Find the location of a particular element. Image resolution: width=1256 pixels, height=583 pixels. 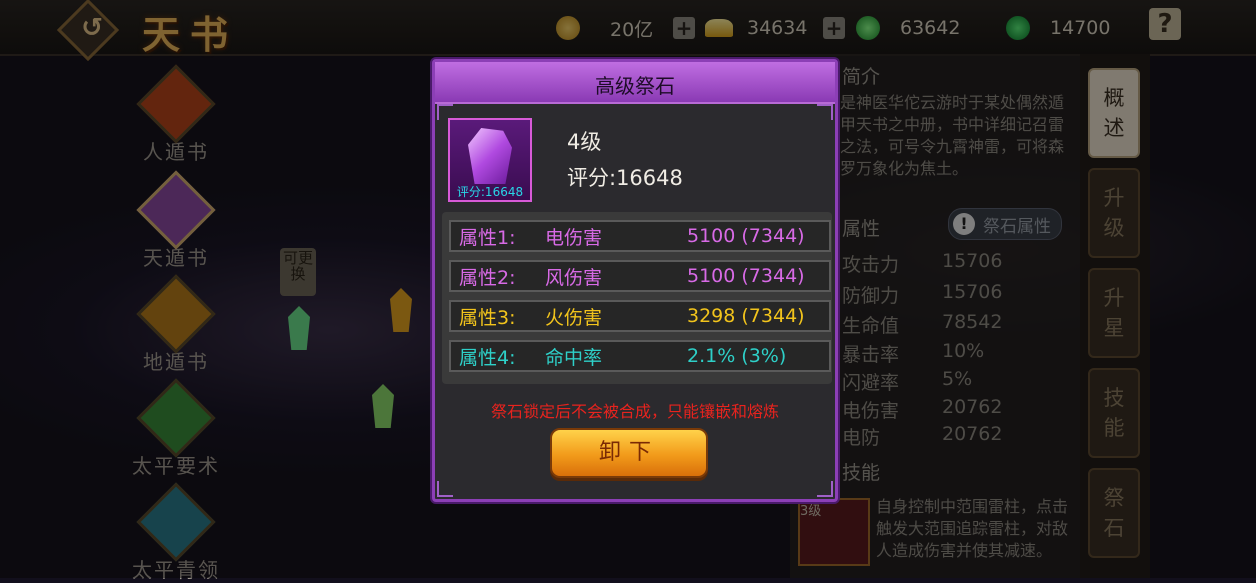

purple-gem-icon is located at coordinates (490, 156).